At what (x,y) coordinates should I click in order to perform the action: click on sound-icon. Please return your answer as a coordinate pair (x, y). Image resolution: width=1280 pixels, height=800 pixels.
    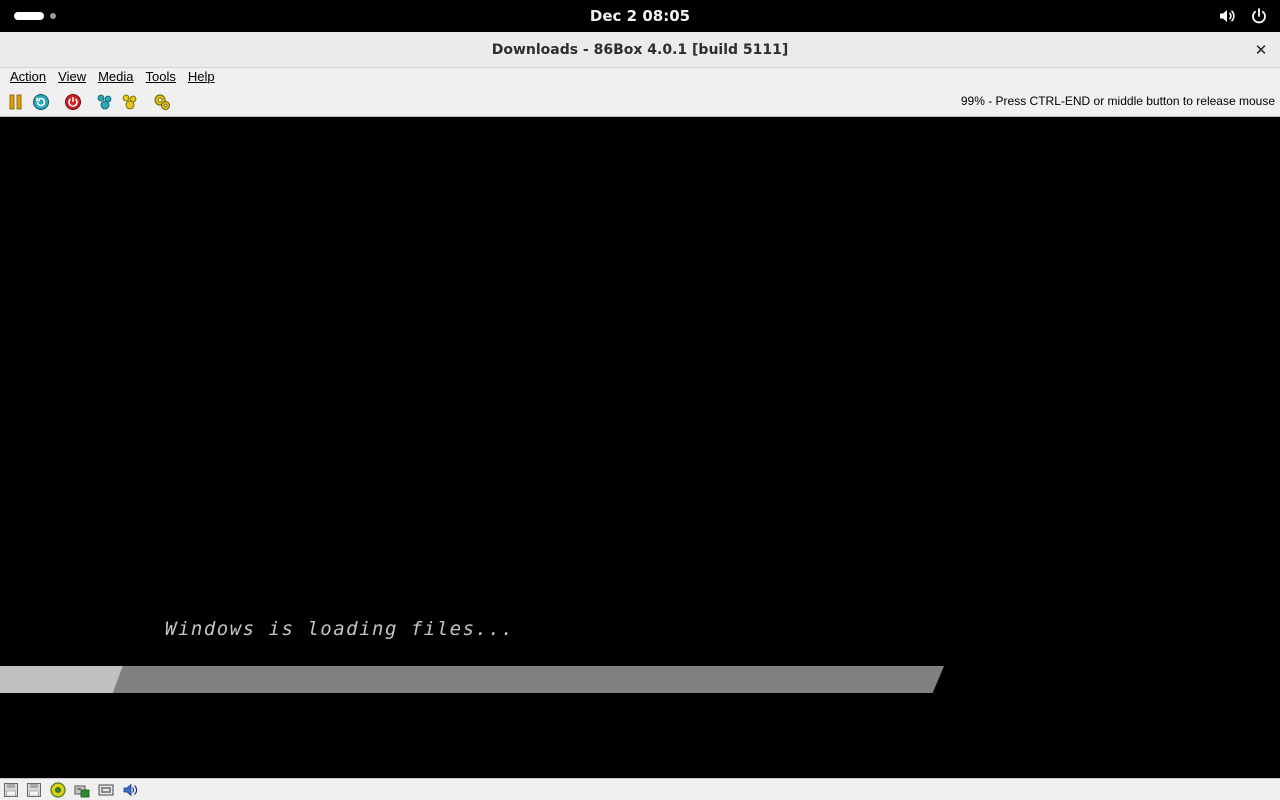
    Looking at the image, I should click on (130, 790).